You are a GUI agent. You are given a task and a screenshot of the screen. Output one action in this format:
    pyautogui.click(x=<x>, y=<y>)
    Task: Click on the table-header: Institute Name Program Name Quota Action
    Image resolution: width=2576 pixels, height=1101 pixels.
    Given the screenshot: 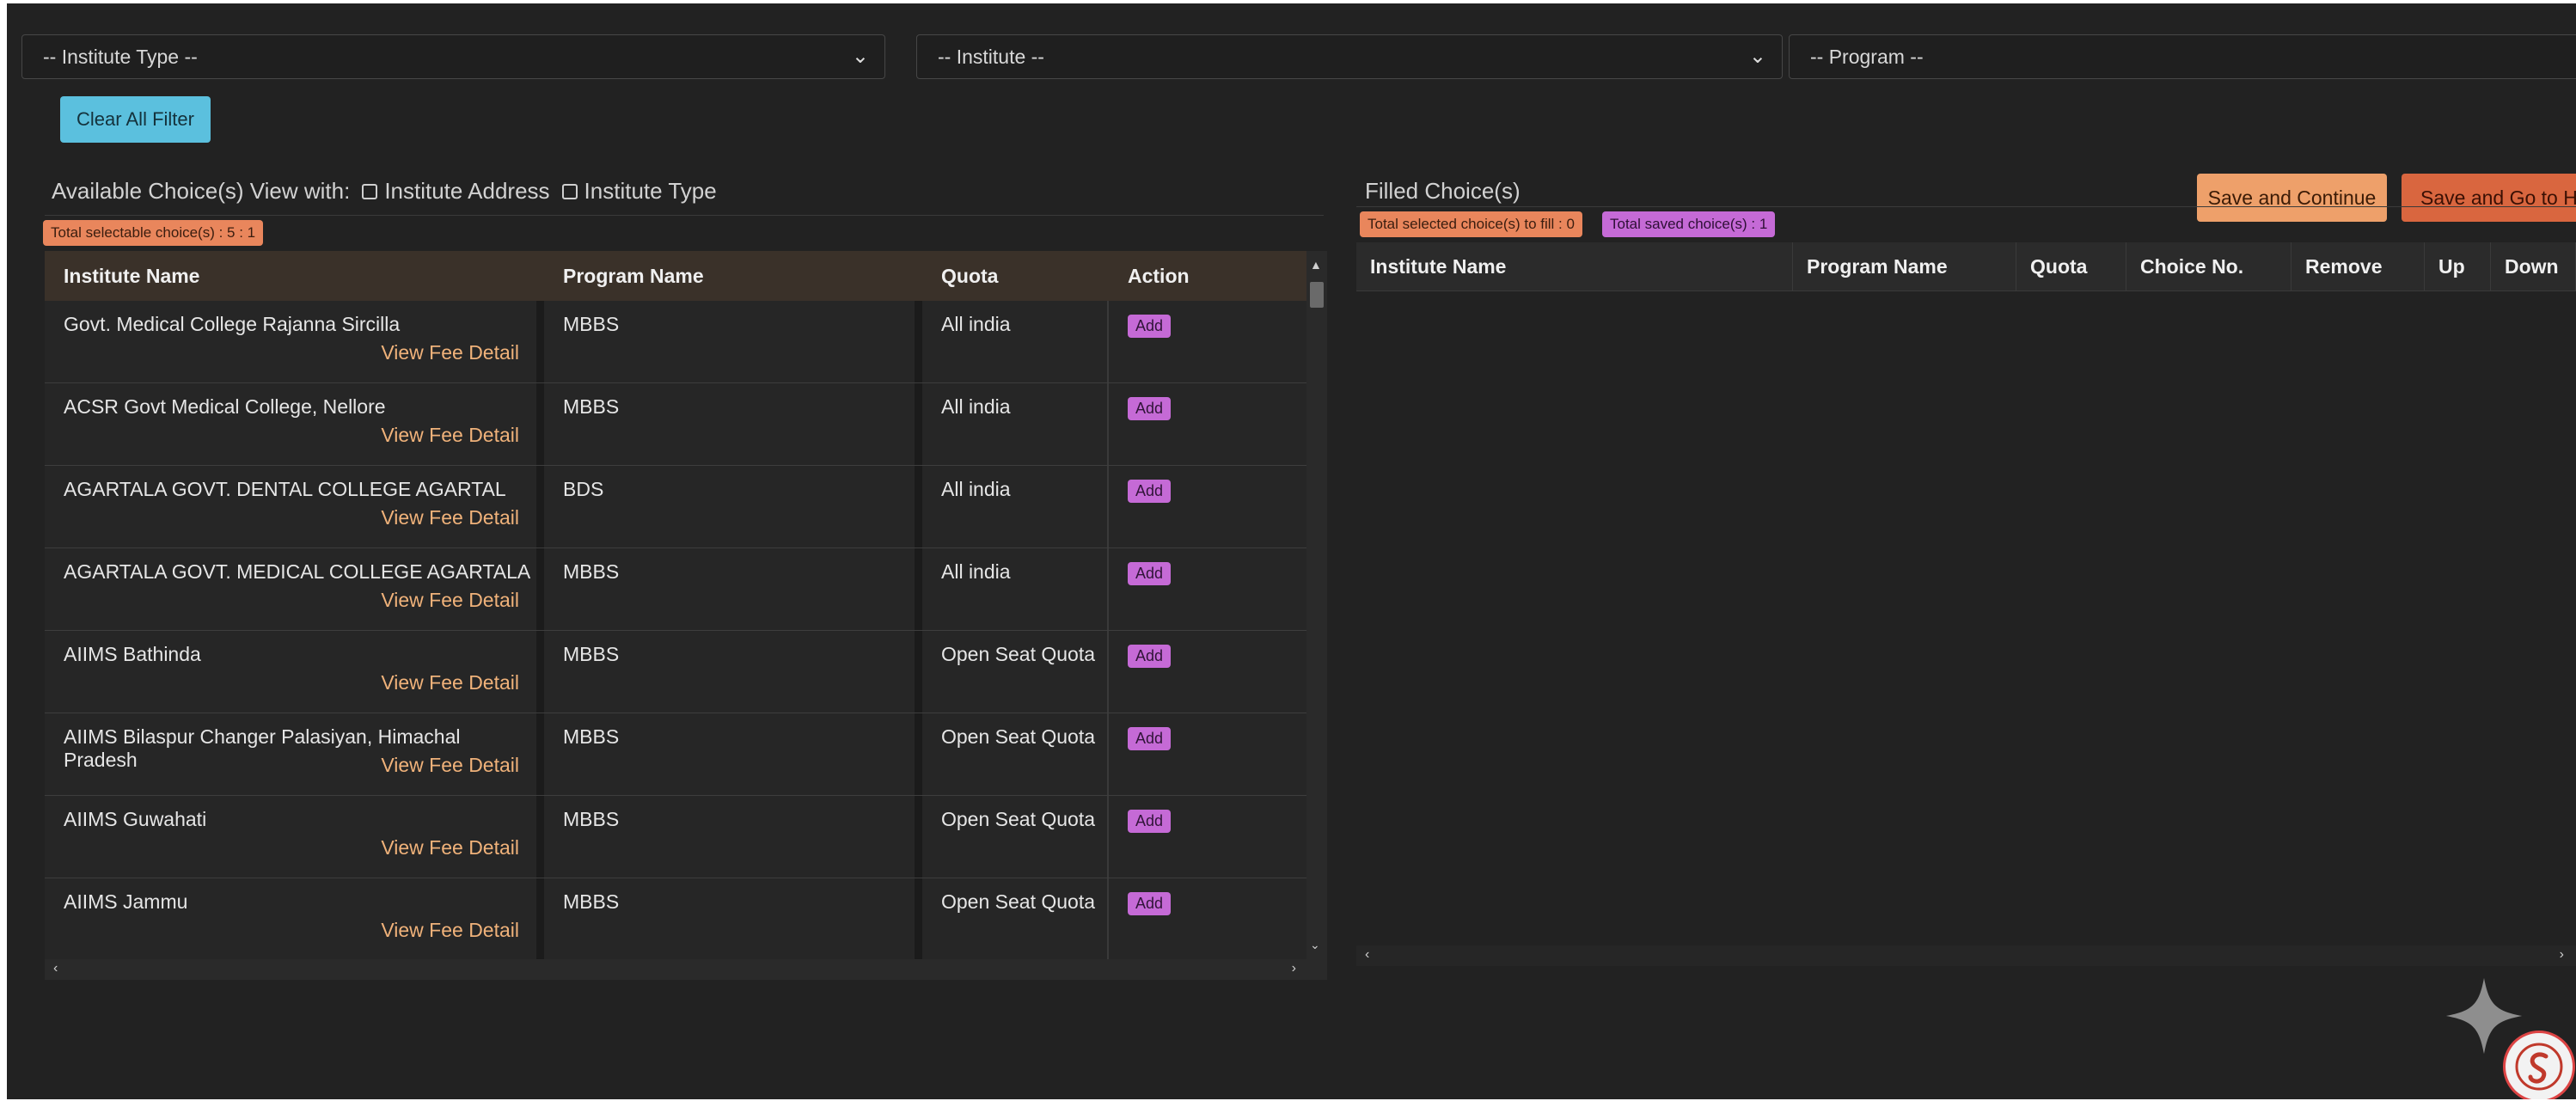 What is the action you would take?
    pyautogui.click(x=675, y=276)
    